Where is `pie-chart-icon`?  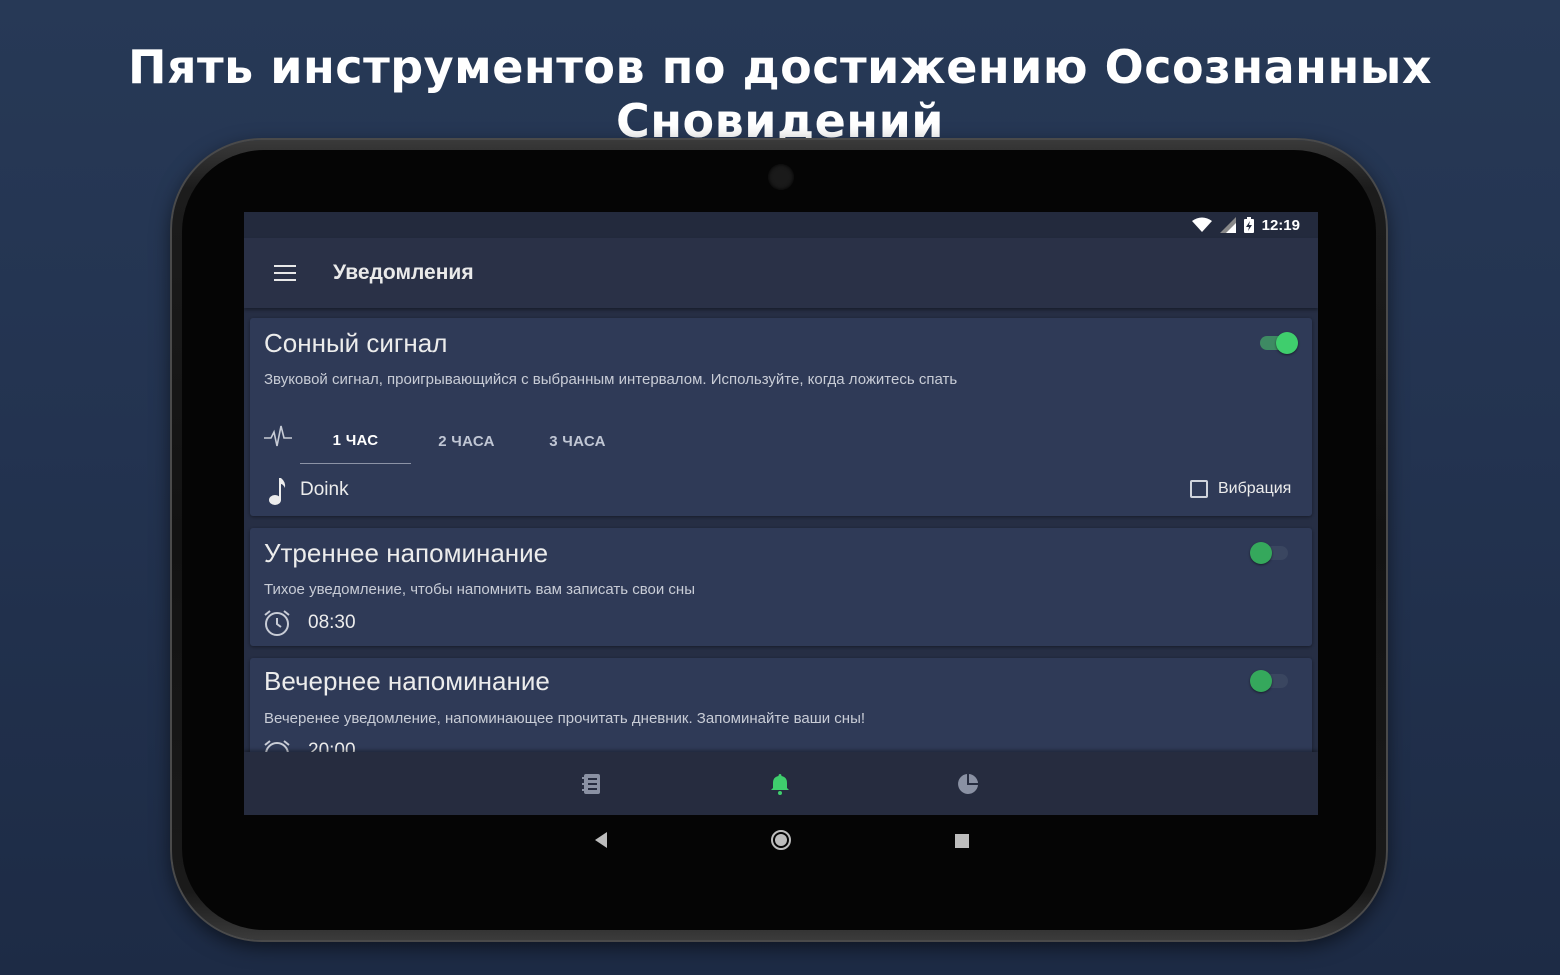
pie-chart-icon is located at coordinates (968, 784).